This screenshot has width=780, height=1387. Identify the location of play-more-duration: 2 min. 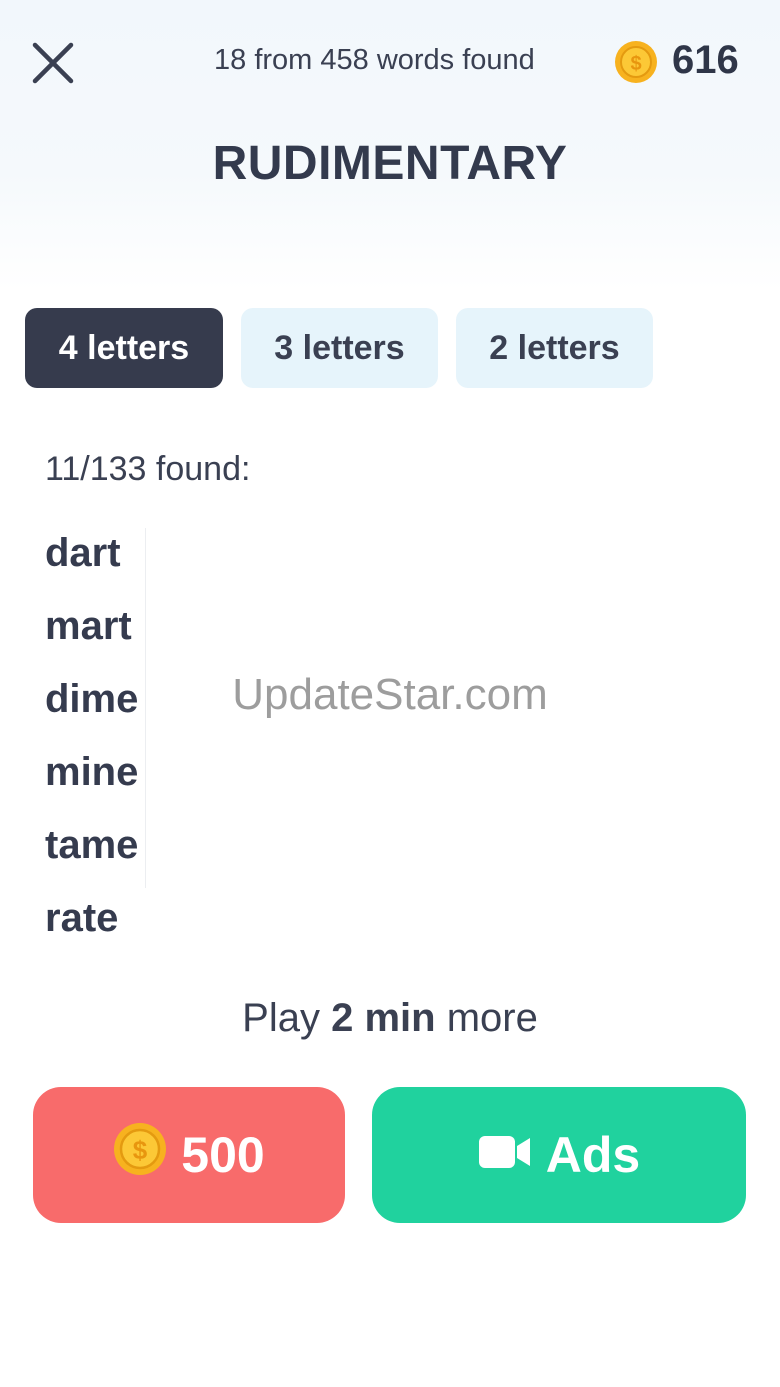
(383, 1018).